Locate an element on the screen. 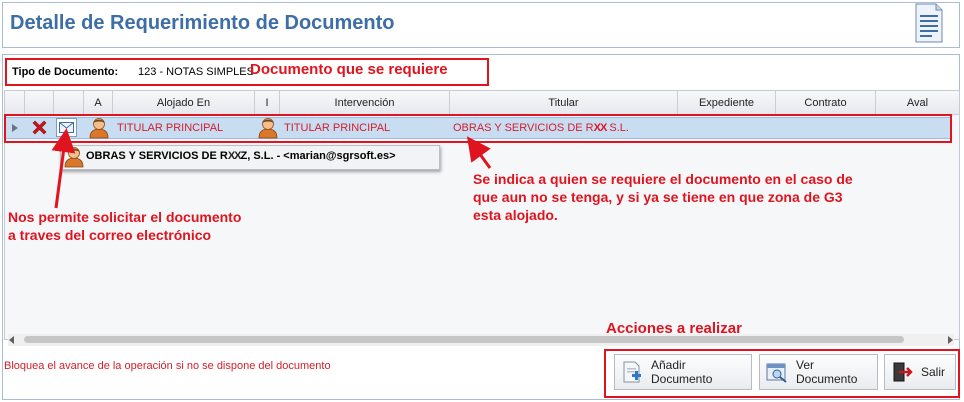 This screenshot has width=964, height=402. view-document-button: Ver Documento is located at coordinates (818, 372).